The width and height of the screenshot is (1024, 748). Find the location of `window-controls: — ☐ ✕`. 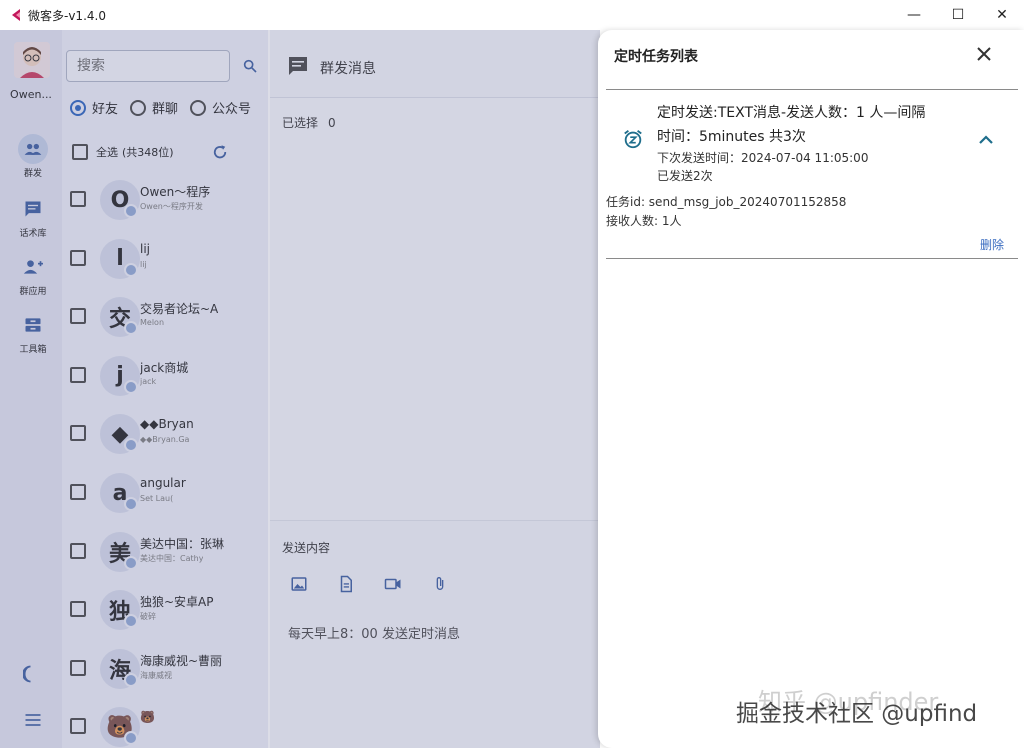

window-controls: — ☐ ✕ is located at coordinates (958, 15).